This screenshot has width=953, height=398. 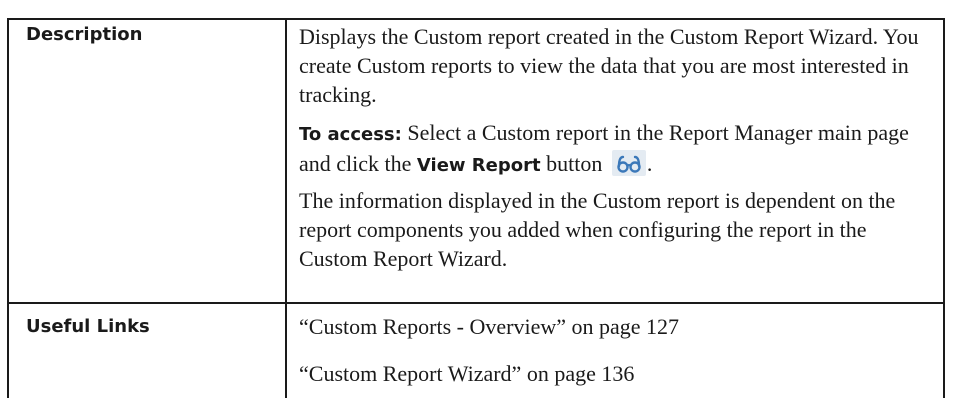 I want to click on row-divider, so click(x=476, y=303).